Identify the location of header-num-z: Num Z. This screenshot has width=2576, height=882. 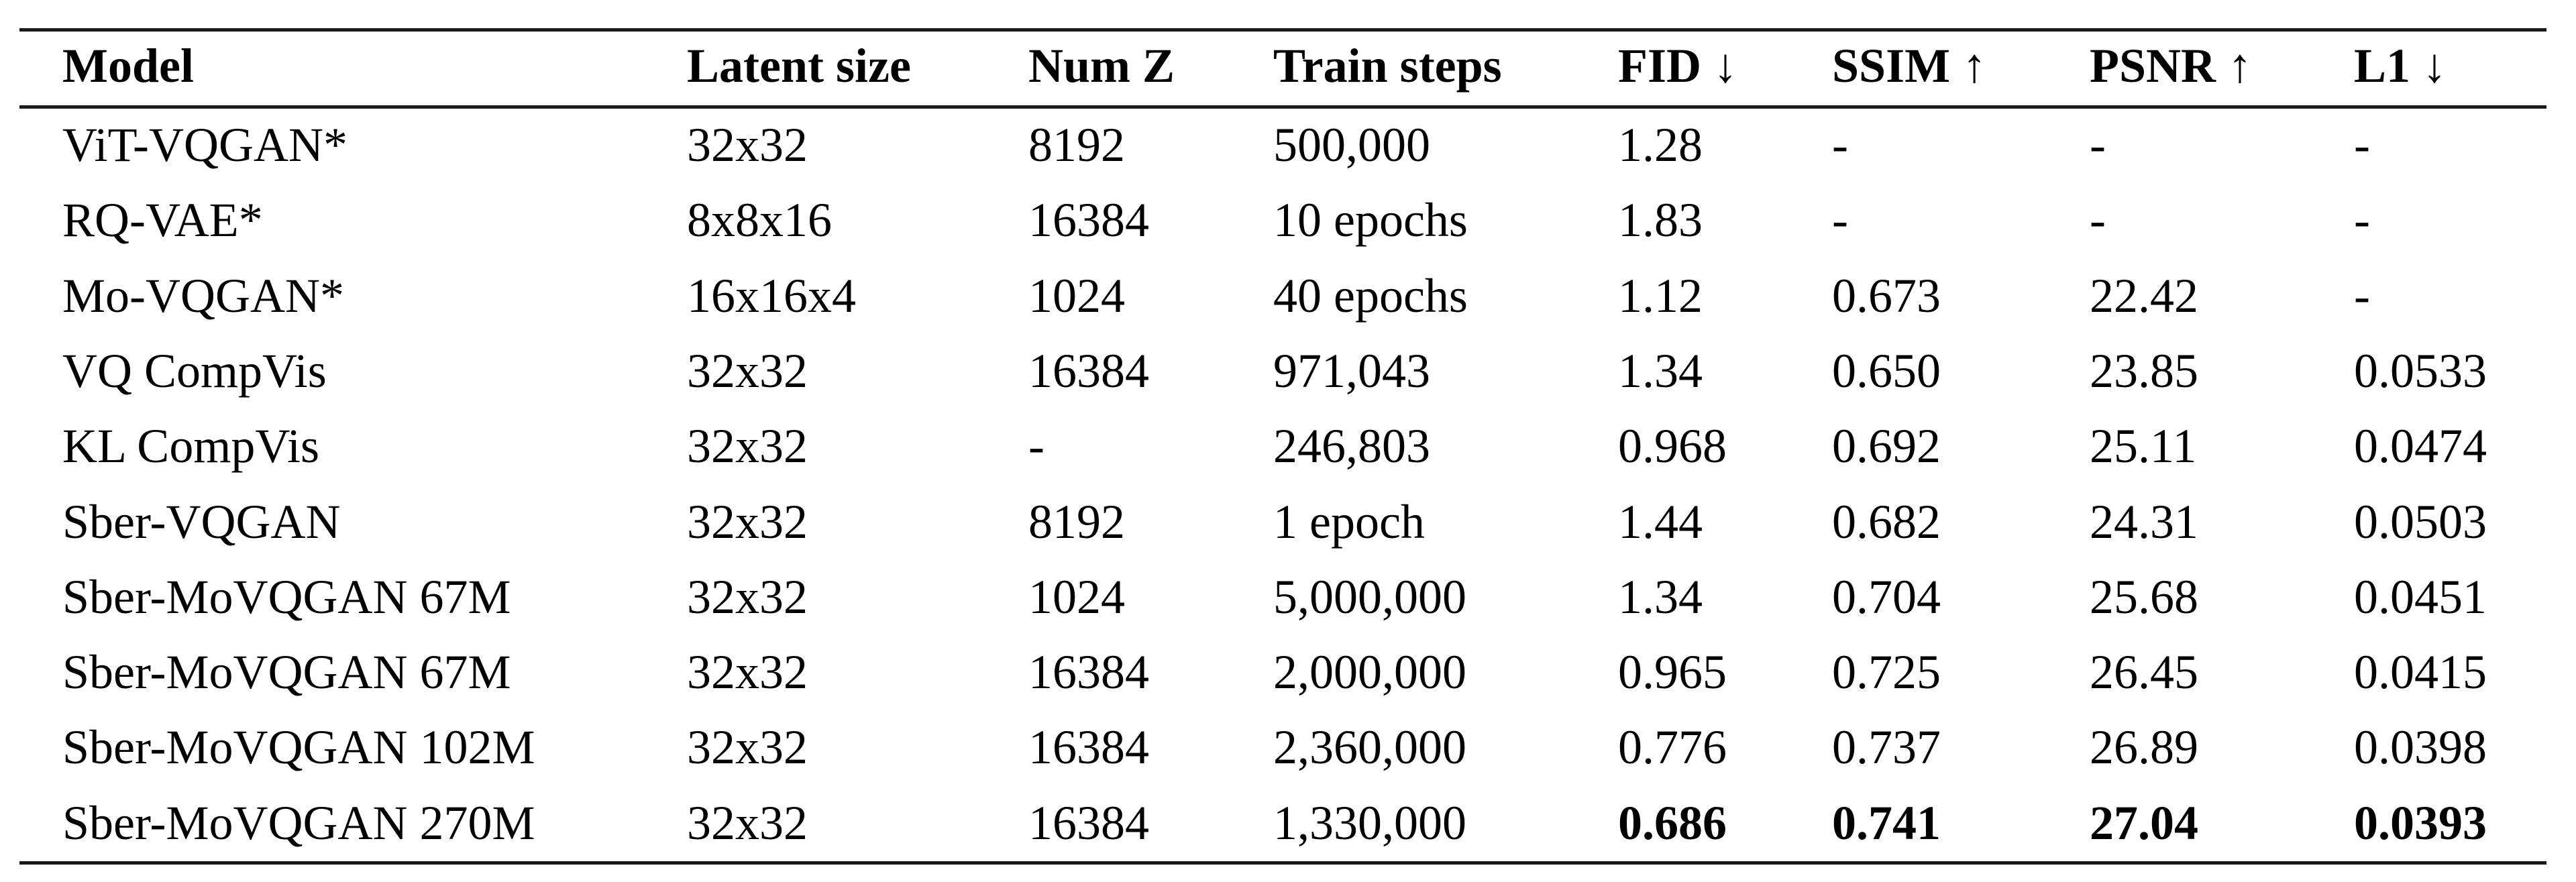
(1101, 66).